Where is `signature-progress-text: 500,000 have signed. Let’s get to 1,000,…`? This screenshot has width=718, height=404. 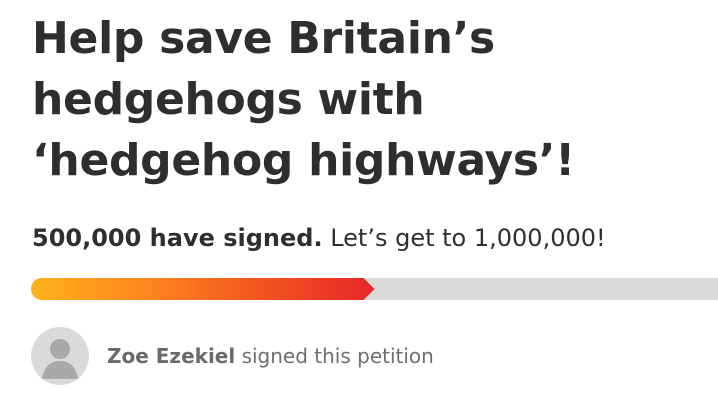 signature-progress-text: 500,000 have signed. Let’s get to 1,000,… is located at coordinates (319, 238).